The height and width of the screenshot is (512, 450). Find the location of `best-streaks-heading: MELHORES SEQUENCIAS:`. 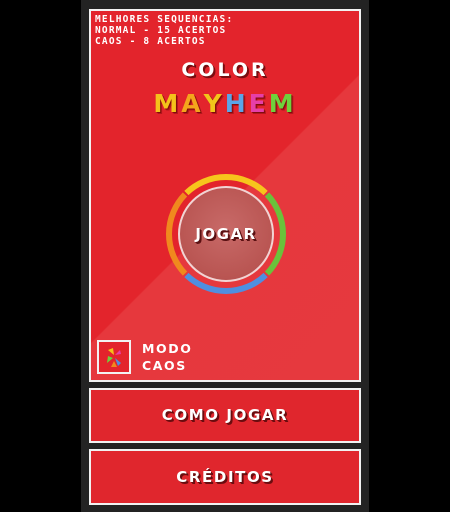

best-streaks-heading: MELHORES SEQUENCIAS: is located at coordinates (164, 19).